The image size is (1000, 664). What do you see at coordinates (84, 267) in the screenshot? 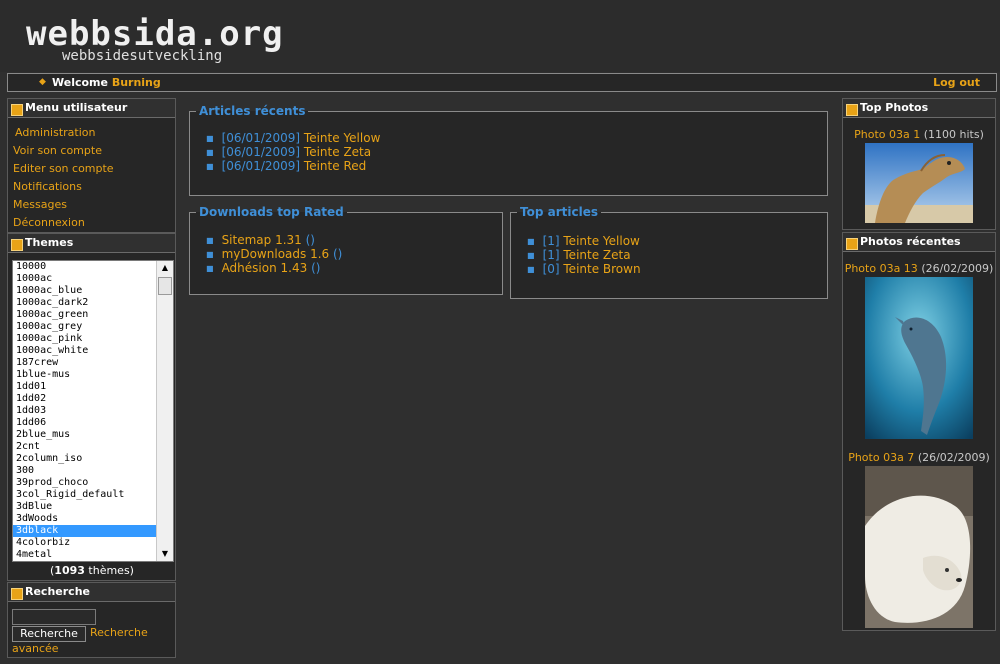
I see `theme-option: 10000` at bounding box center [84, 267].